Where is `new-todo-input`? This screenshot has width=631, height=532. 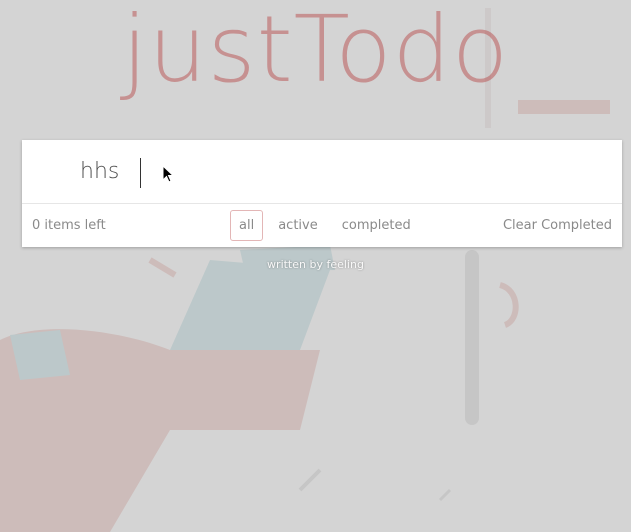
new-todo-input is located at coordinates (340, 171).